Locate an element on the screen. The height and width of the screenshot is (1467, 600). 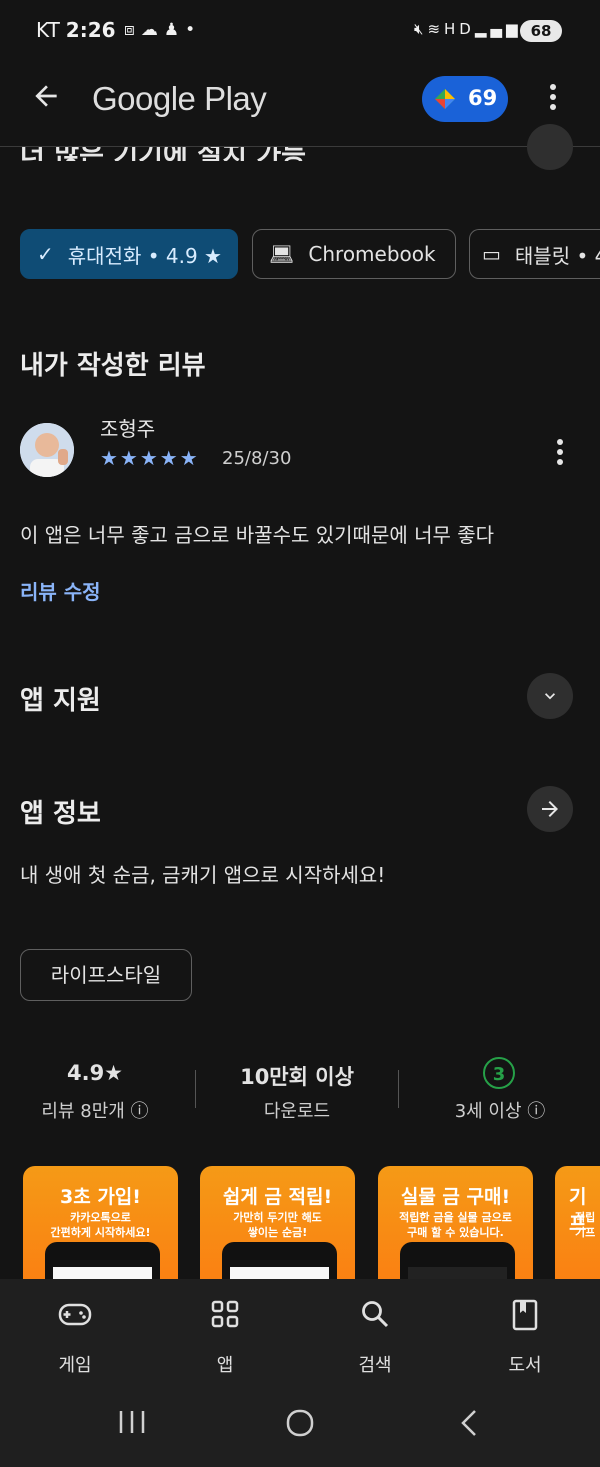
review-date: 25/8/30 is located at coordinates (257, 458).